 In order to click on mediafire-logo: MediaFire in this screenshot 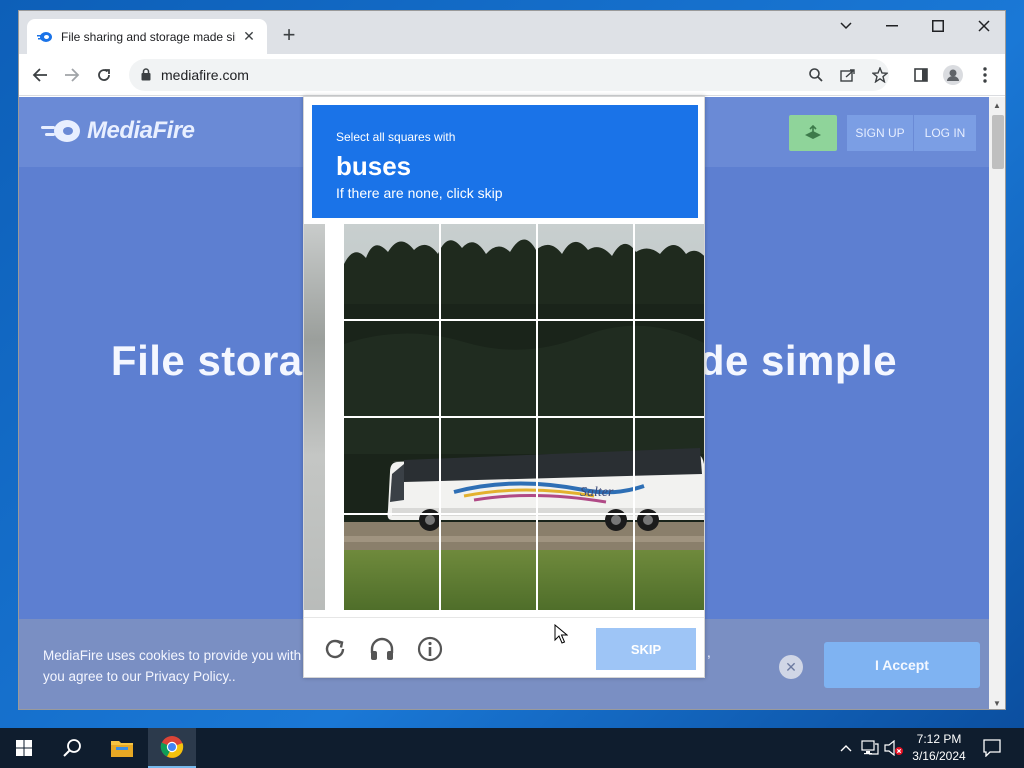, I will do `click(118, 131)`.